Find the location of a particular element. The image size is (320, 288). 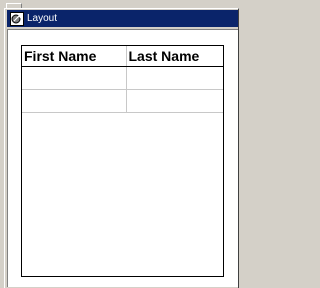

table-header-row: First Name Last Name is located at coordinates (122, 56).